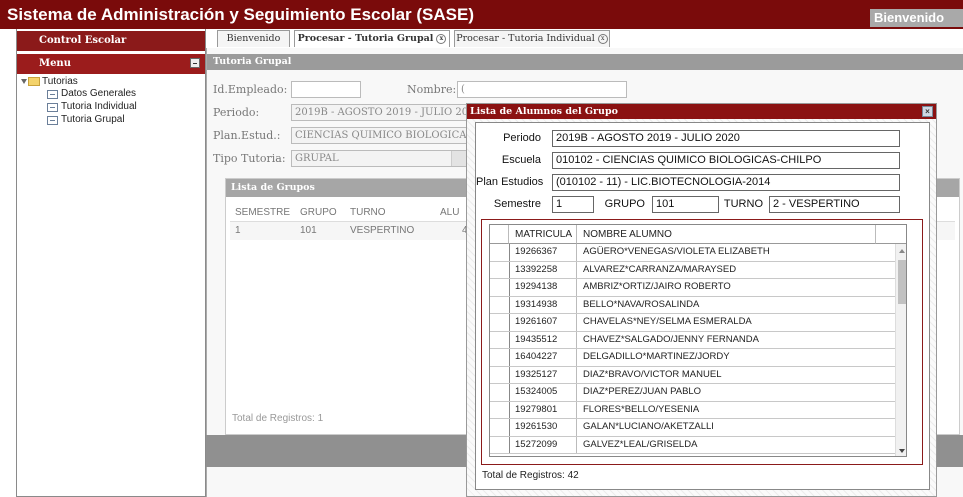  Describe the element at coordinates (927, 111) in the screenshot. I see `close-icon: ×` at that location.